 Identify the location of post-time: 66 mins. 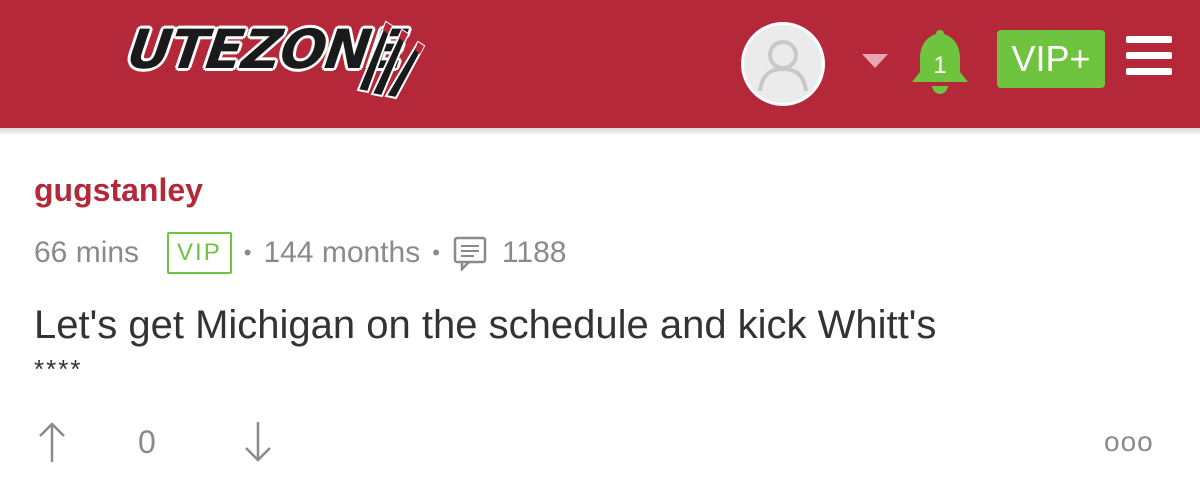
(87, 252).